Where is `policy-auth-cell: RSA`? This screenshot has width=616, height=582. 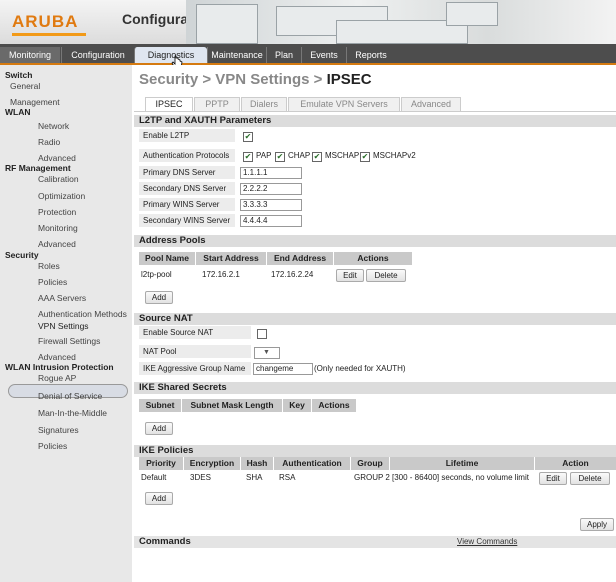
policy-auth-cell: RSA is located at coordinates (287, 477).